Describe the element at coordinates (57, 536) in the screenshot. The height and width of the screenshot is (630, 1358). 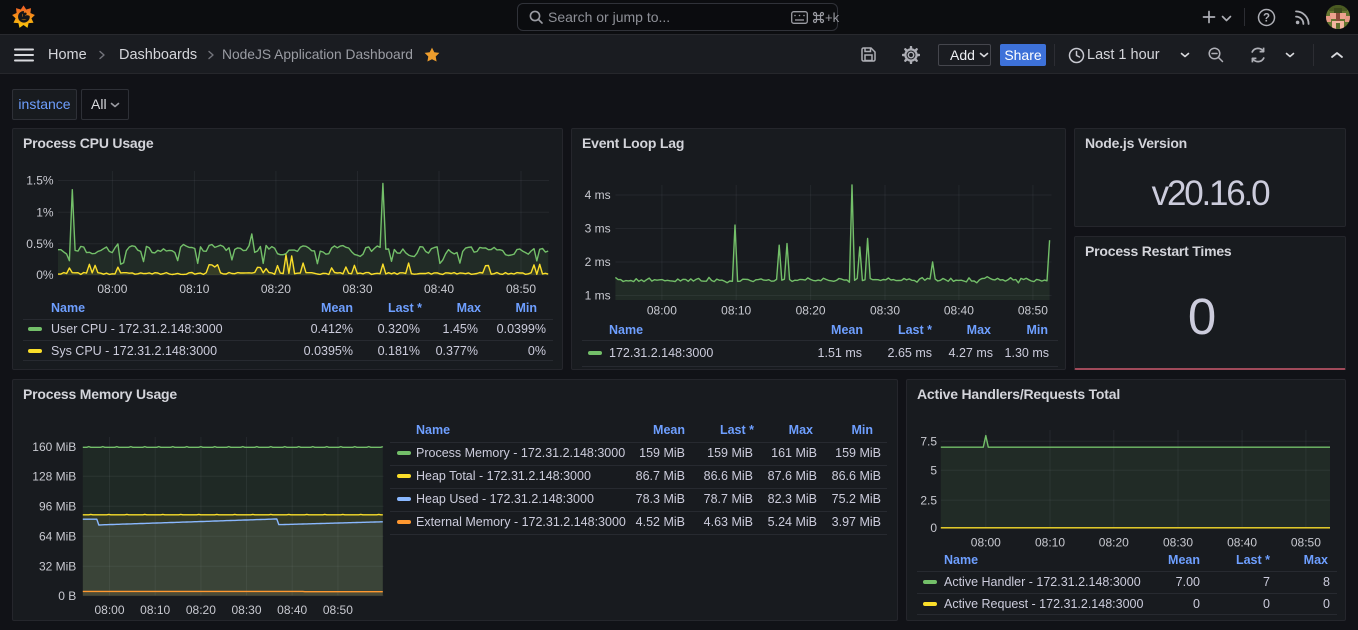
I see `svg-text: 64 MiB` at that location.